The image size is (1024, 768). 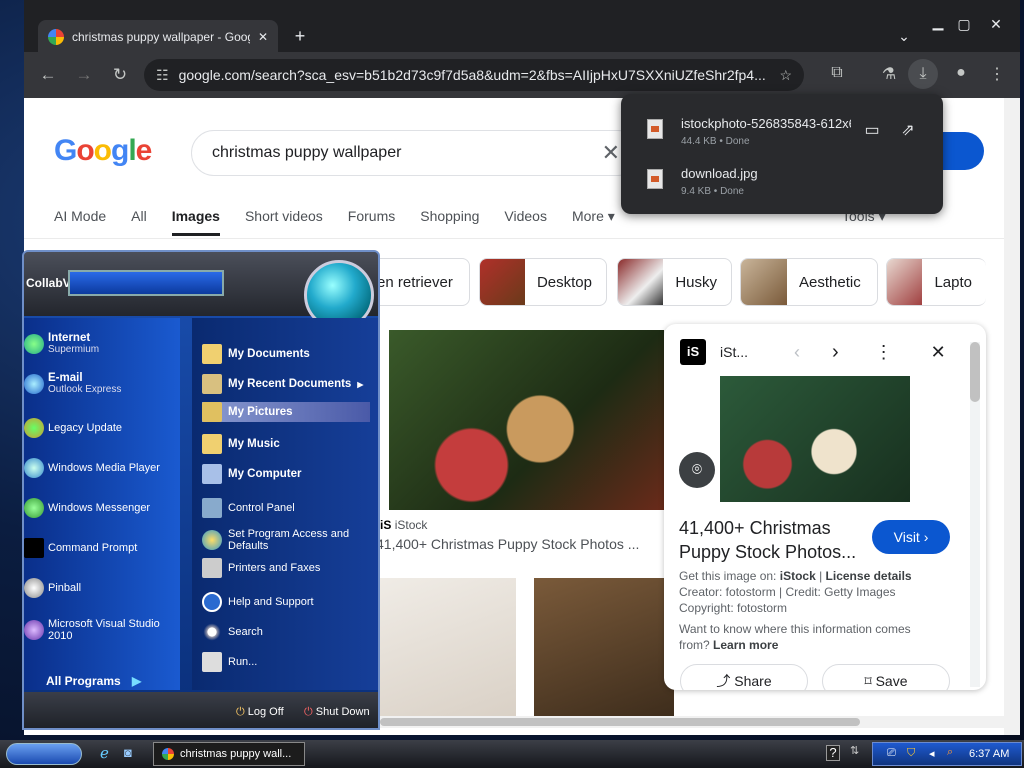 I want to click on download-item: download.jpg 9.4 KB • Done, so click(x=782, y=180).